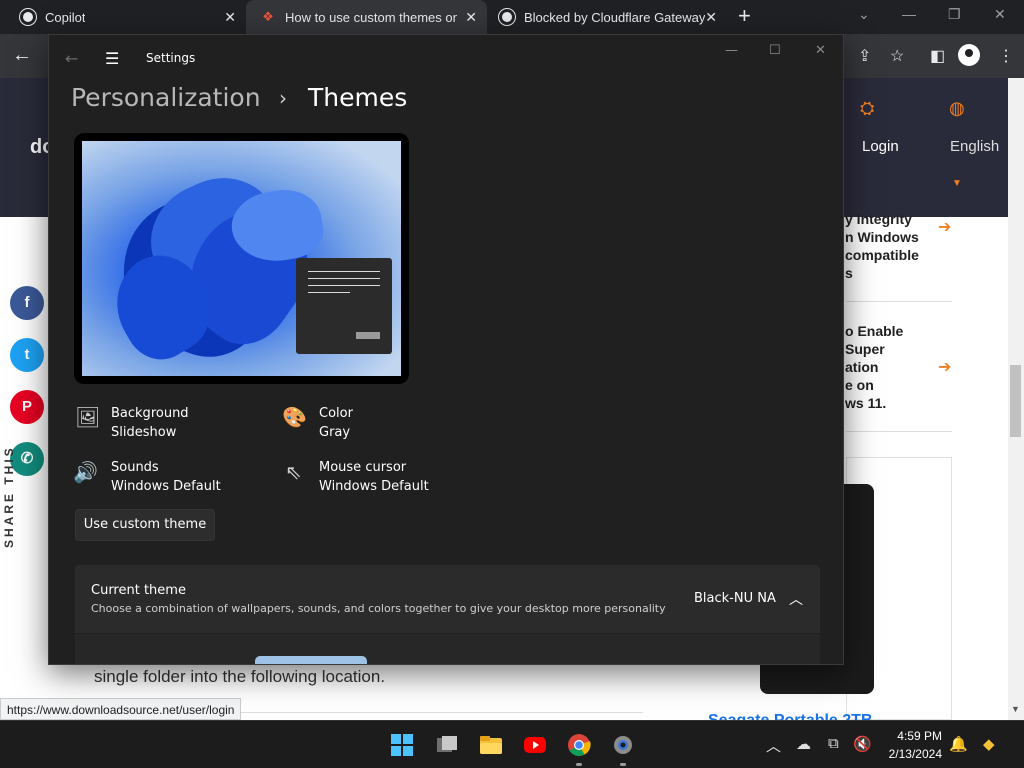  I want to click on window-title: Settings, so click(171, 58).